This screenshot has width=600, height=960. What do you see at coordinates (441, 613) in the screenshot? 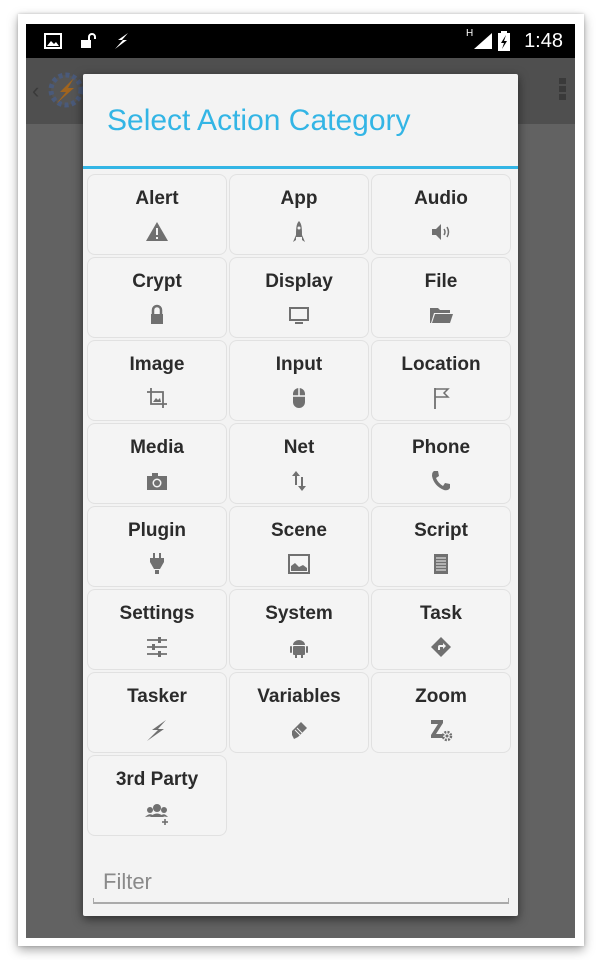
I see `category-label: Task` at bounding box center [441, 613].